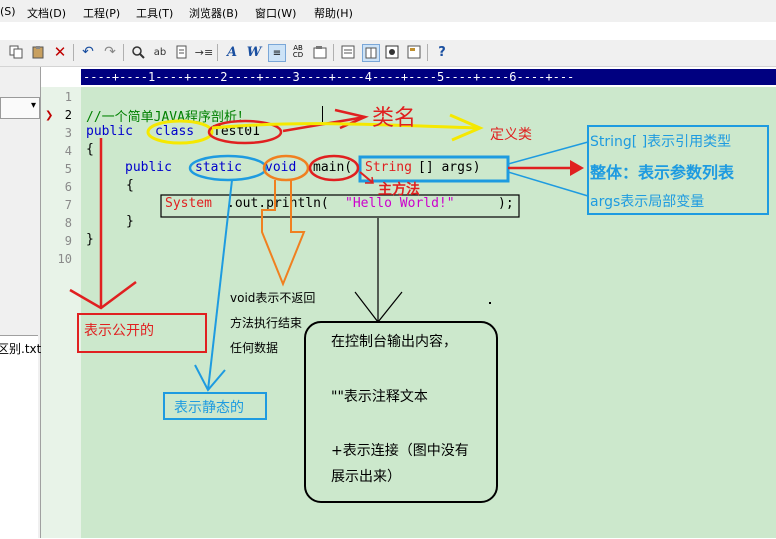 This screenshot has height=539, width=776. Describe the element at coordinates (662, 172) in the screenshot. I see `annotation-param-list: 整体：表示参数列表` at that location.